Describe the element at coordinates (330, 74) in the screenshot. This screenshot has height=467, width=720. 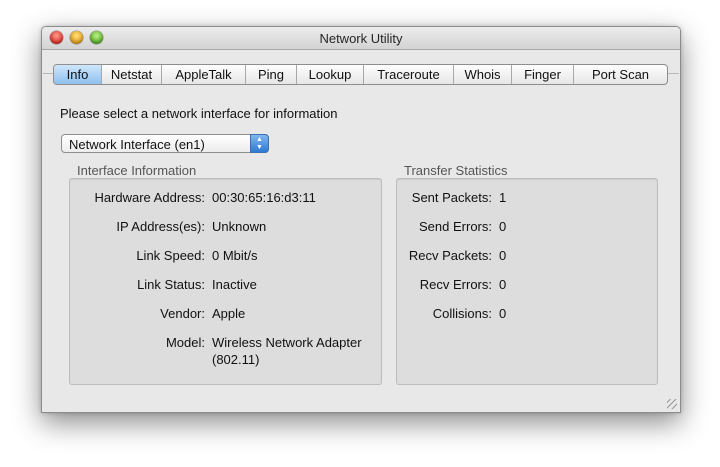
I see `tab-lookup: Lookup` at that location.